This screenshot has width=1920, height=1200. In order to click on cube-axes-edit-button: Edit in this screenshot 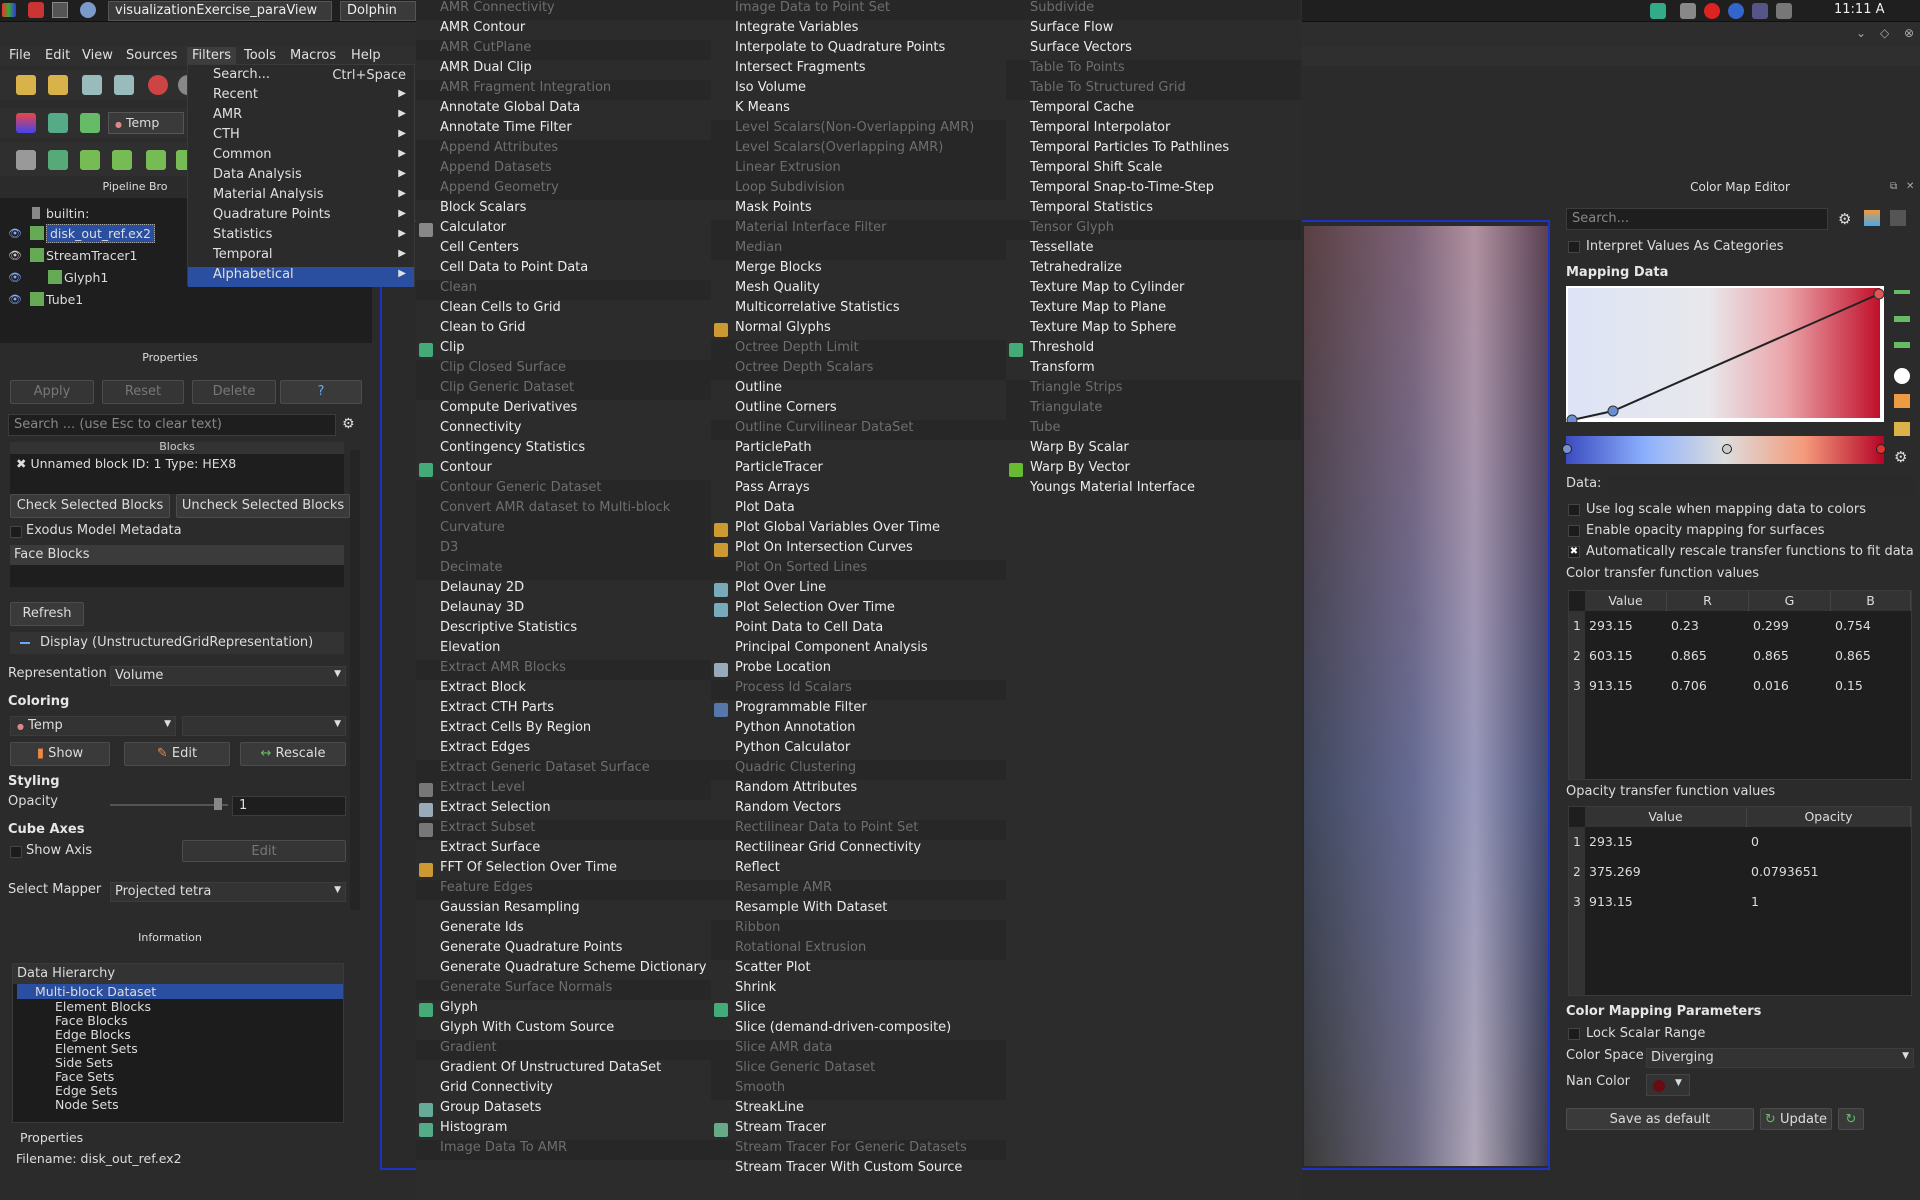, I will do `click(264, 851)`.